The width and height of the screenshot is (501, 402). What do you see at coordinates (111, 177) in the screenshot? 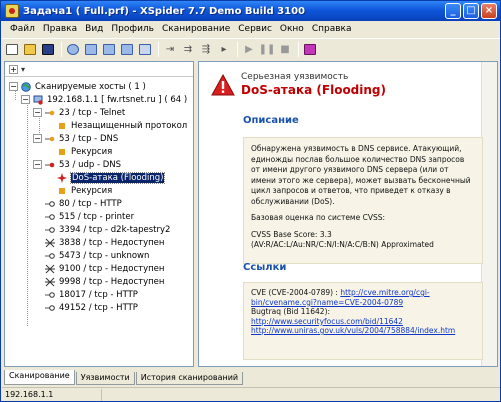
I see `tree-vuln-item-selected: DoS-атака (Flooding)` at bounding box center [111, 177].